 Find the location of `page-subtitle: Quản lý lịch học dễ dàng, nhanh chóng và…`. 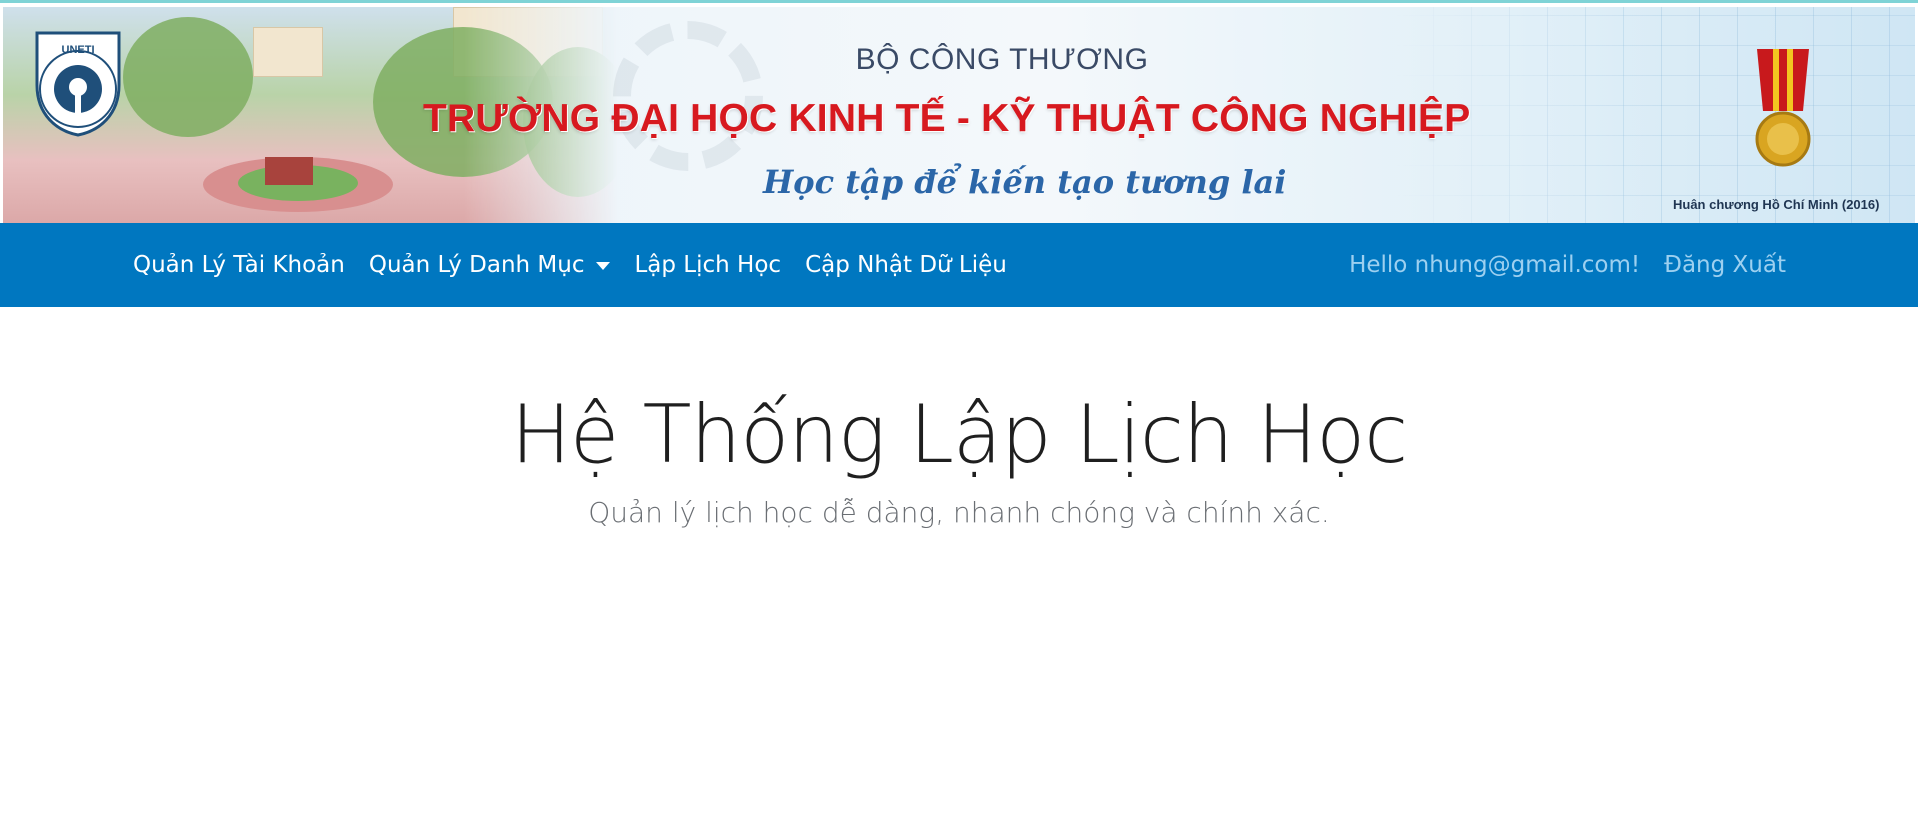

page-subtitle: Quản lý lịch học dễ dàng, nhanh chóng và… is located at coordinates (959, 512).